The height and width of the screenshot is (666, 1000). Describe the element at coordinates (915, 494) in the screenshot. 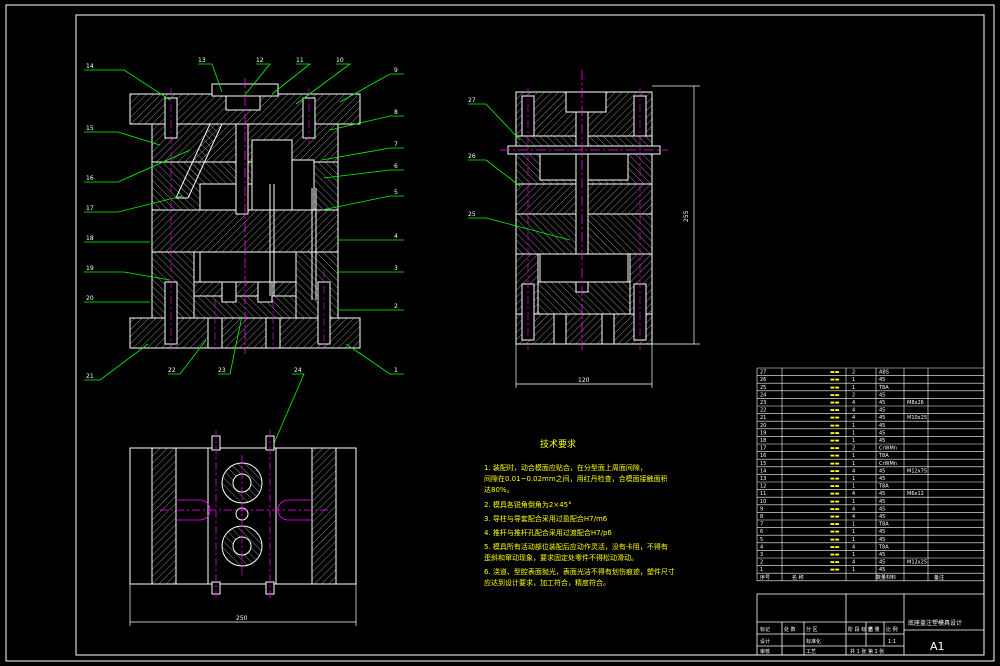

I see `bom-row-note: M6x12` at that location.